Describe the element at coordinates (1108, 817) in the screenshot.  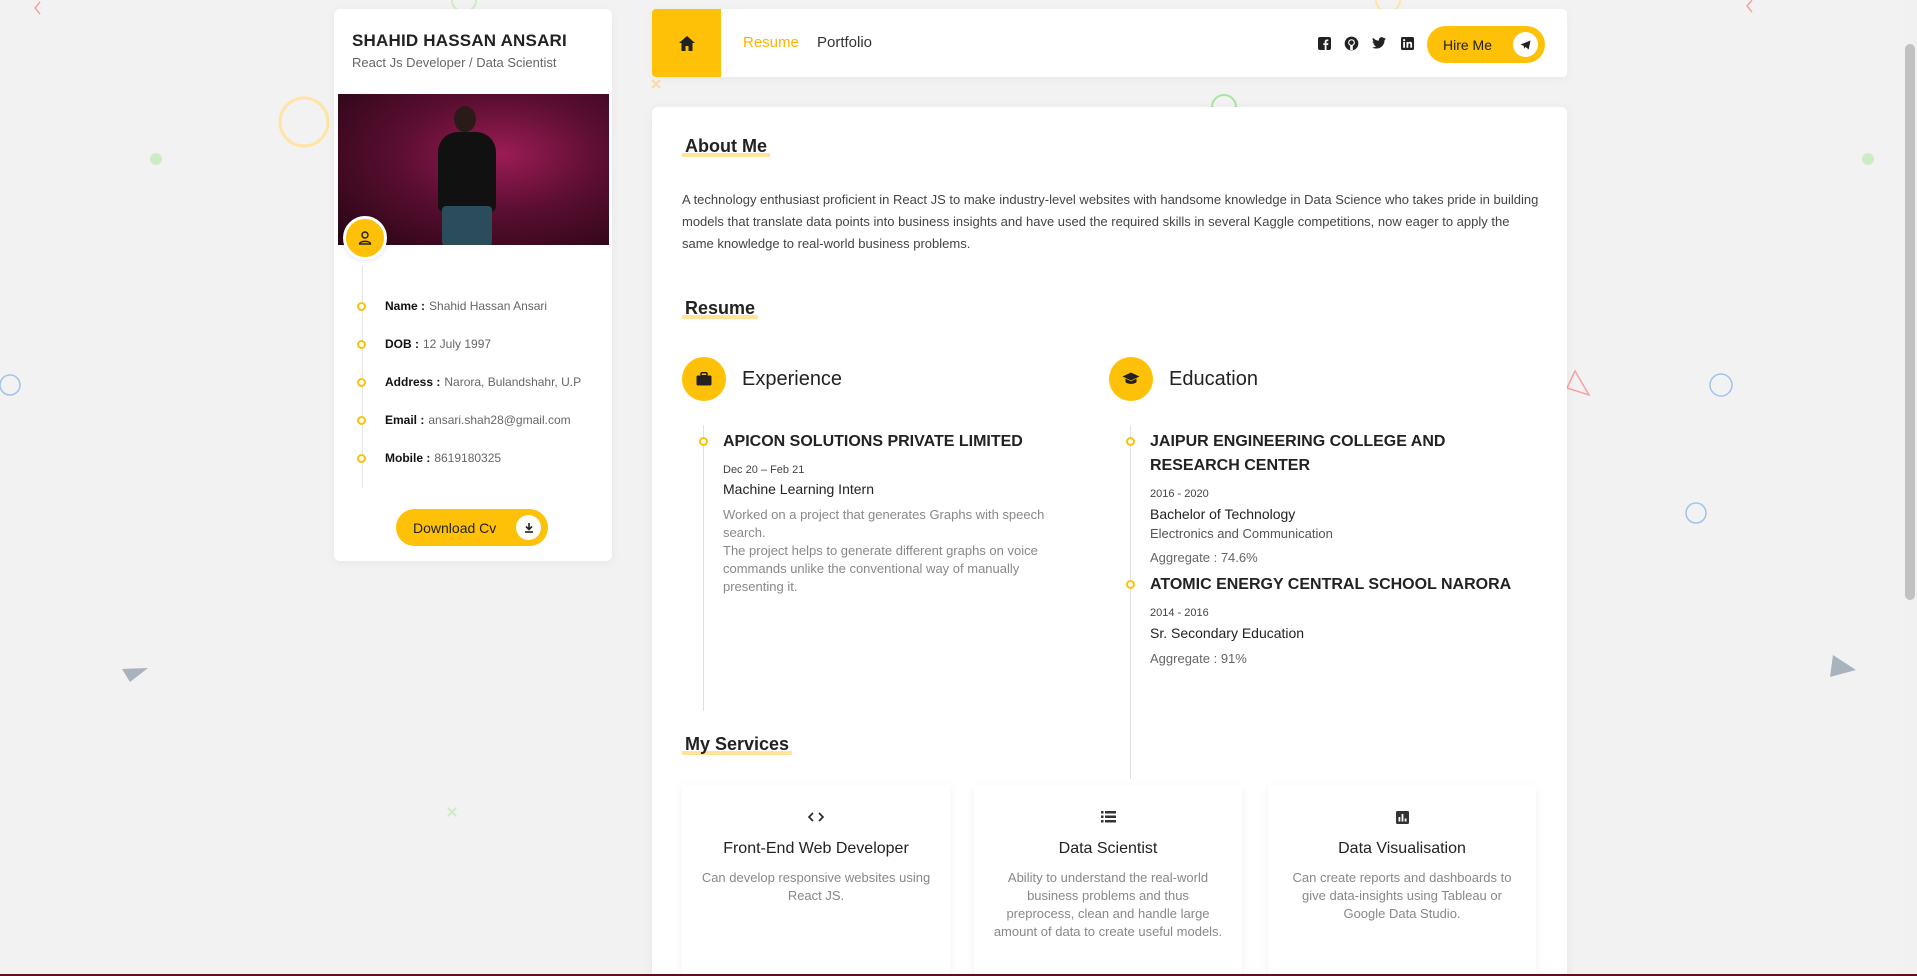
I see `list-icon` at that location.